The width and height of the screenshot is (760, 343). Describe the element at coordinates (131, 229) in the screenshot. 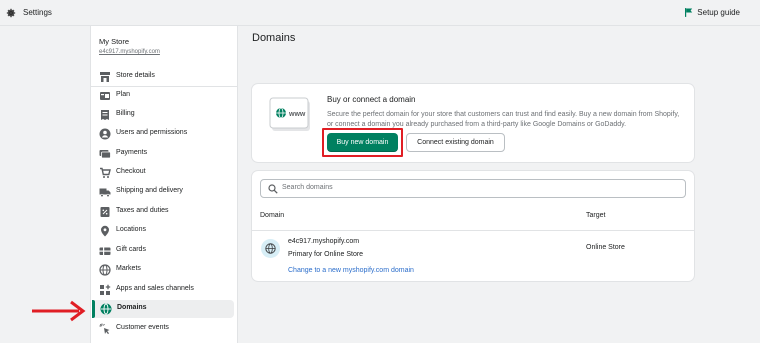

I see `sidebar-item-label: Locations` at that location.